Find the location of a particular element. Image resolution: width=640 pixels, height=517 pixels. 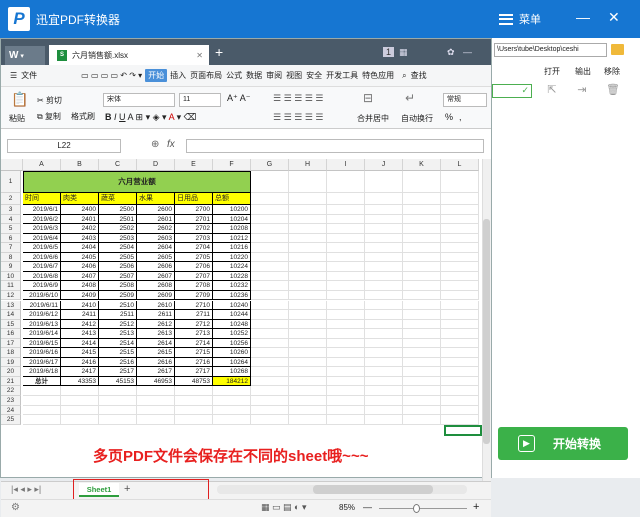

data-cell: 2714 is located at coordinates (194, 343).